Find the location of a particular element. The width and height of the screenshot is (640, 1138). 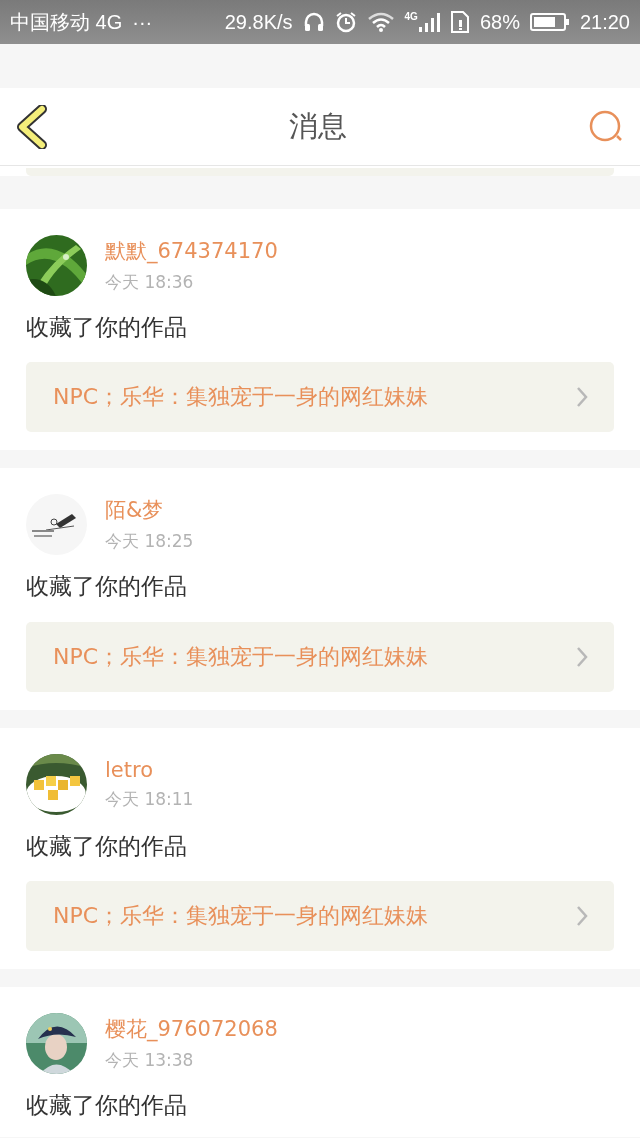

user-name: letro is located at coordinates (149, 769).